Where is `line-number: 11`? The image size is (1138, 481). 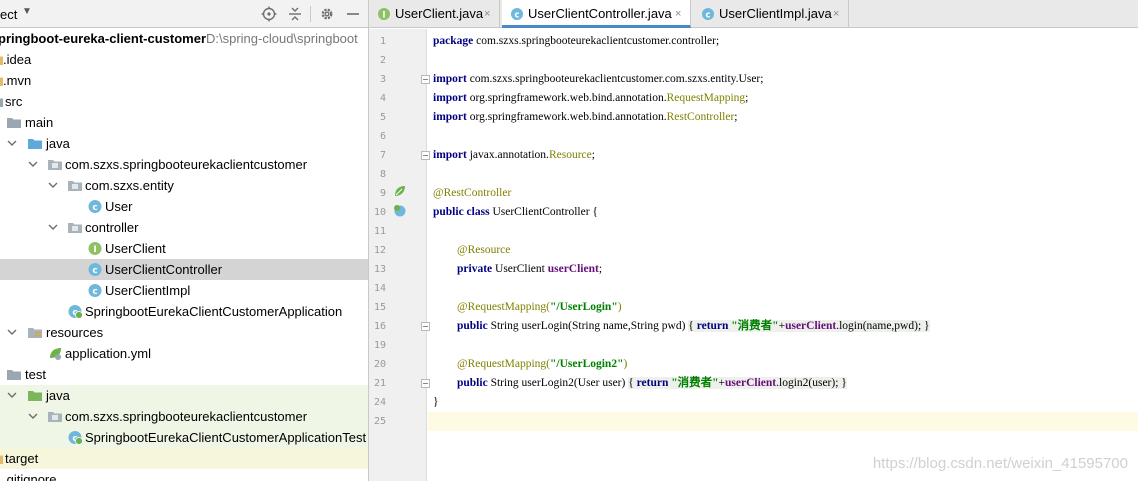
line-number: 11 is located at coordinates (379, 231).